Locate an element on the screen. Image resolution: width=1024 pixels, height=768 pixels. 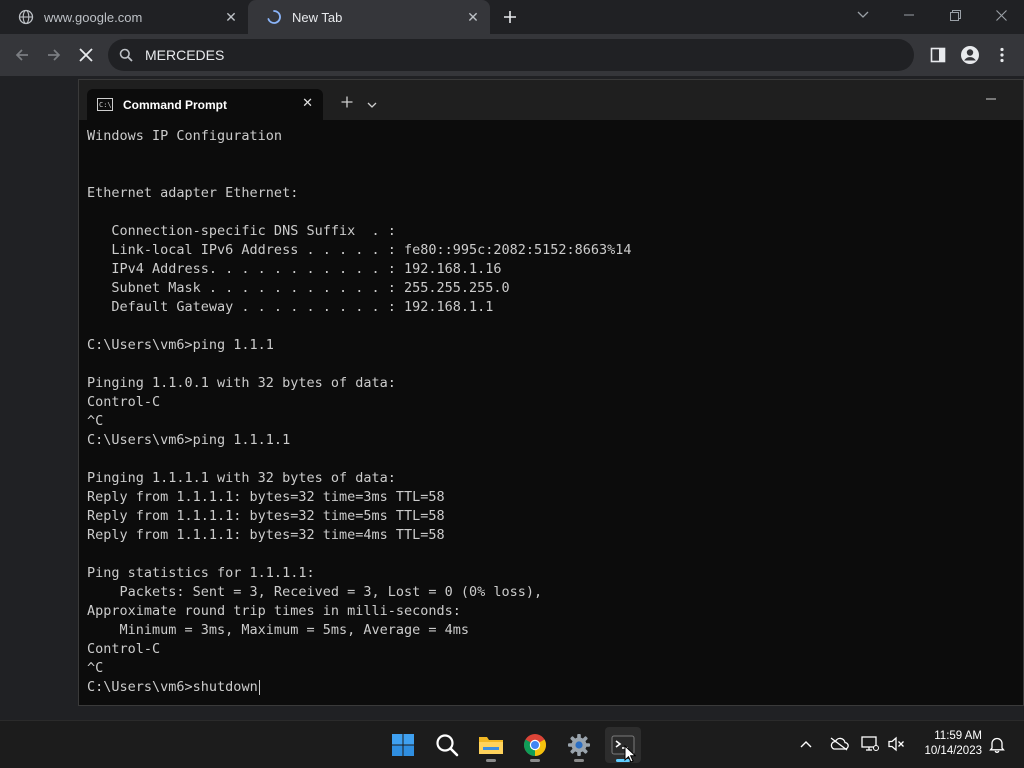
settings-button is located at coordinates (579, 745).